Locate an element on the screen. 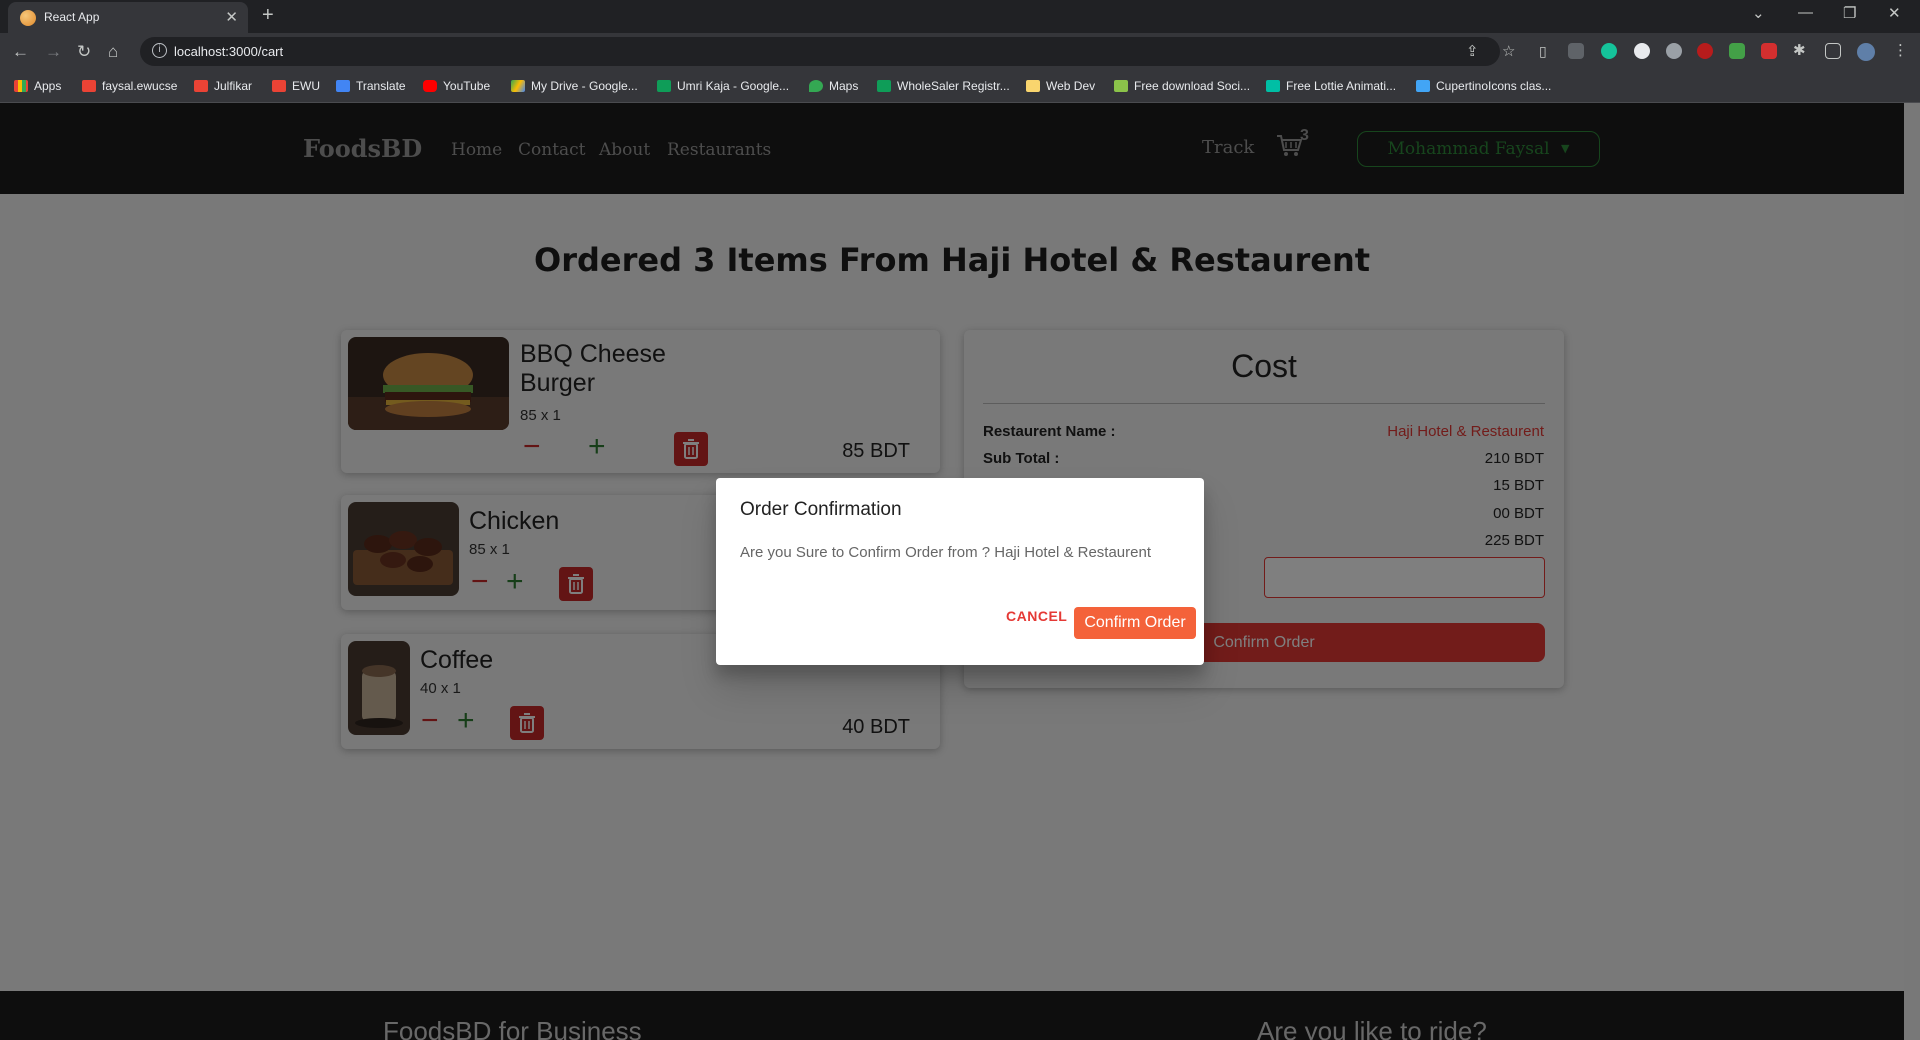 This screenshot has width=1920, height=1040. leaf-icon is located at coordinates (1121, 86).